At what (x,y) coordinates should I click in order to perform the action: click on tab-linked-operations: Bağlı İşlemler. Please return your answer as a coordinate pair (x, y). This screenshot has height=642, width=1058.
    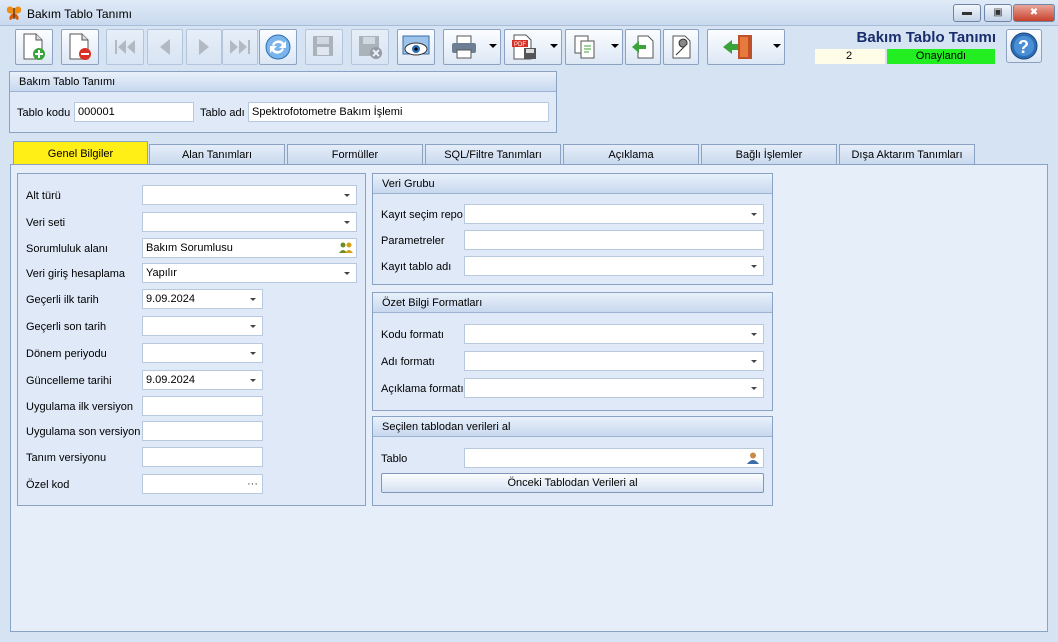
    Looking at the image, I should click on (769, 154).